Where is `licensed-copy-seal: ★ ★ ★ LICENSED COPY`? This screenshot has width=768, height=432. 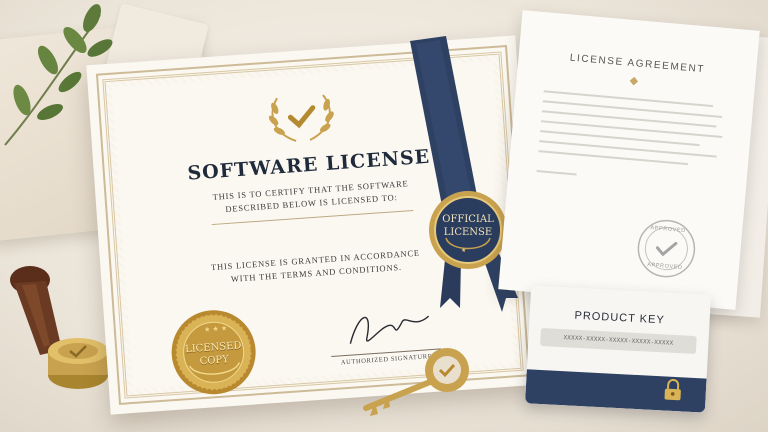 licensed-copy-seal: ★ ★ ★ LICENSED COPY is located at coordinates (214, 352).